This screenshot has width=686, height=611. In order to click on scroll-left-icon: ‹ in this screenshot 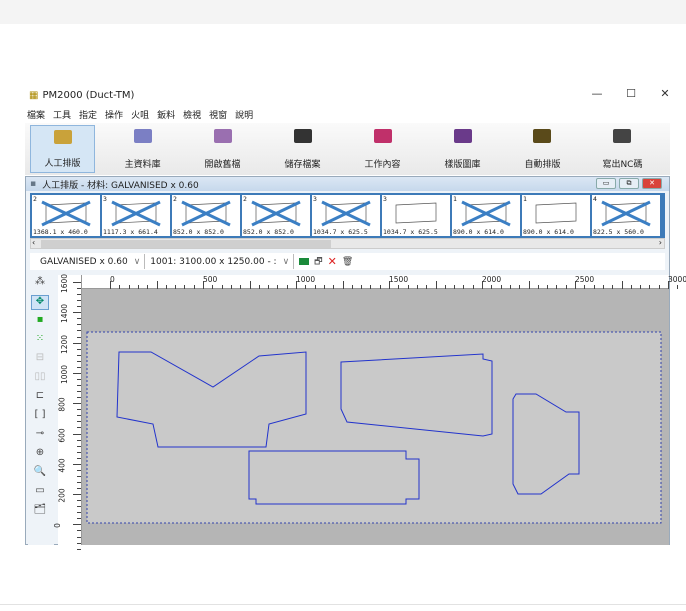, I will do `click(33, 242)`.